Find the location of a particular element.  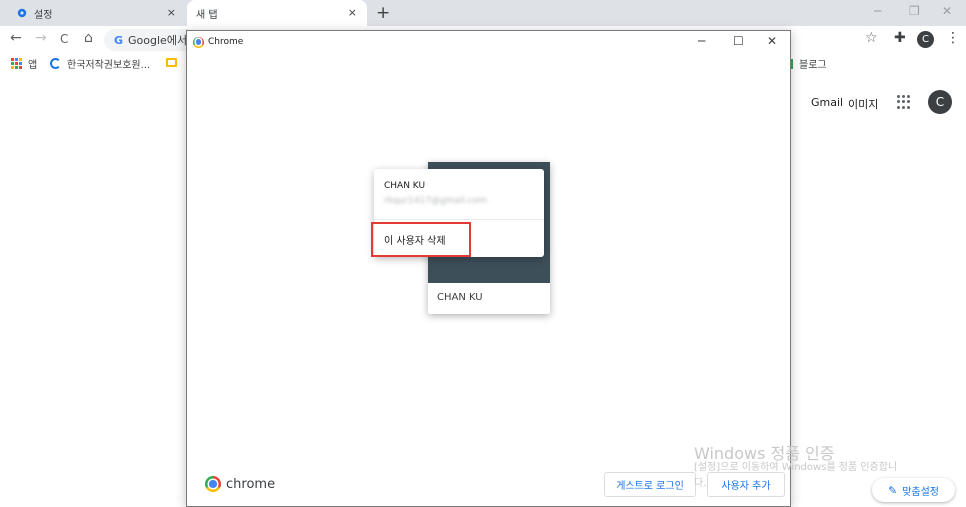

address-bar: G Google에서 is located at coordinates (147, 40).